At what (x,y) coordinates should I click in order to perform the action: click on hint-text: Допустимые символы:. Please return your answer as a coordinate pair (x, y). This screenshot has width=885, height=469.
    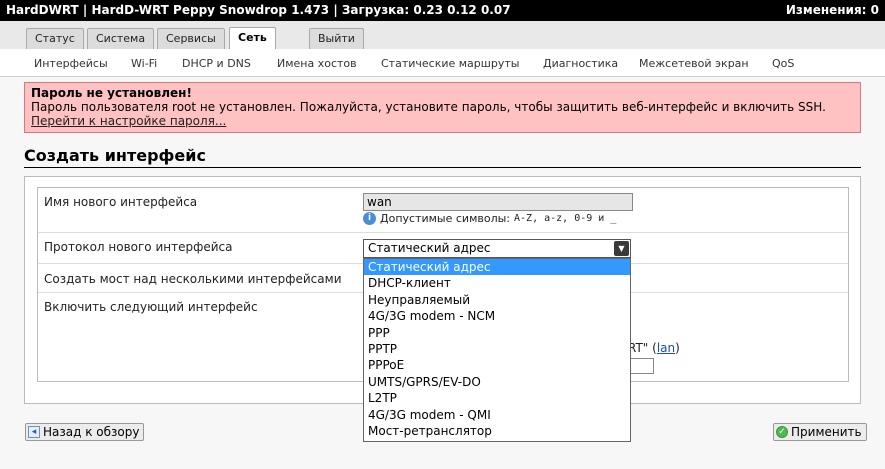
    Looking at the image, I should click on (445, 218).